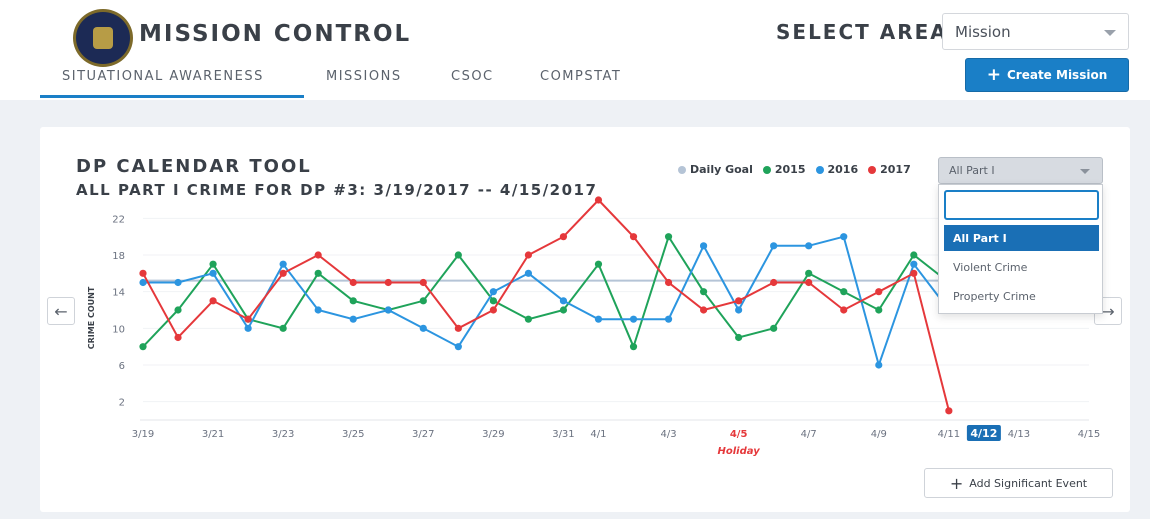  What do you see at coordinates (739, 451) in the screenshot?
I see `holiday-label: Holiday` at bounding box center [739, 451].